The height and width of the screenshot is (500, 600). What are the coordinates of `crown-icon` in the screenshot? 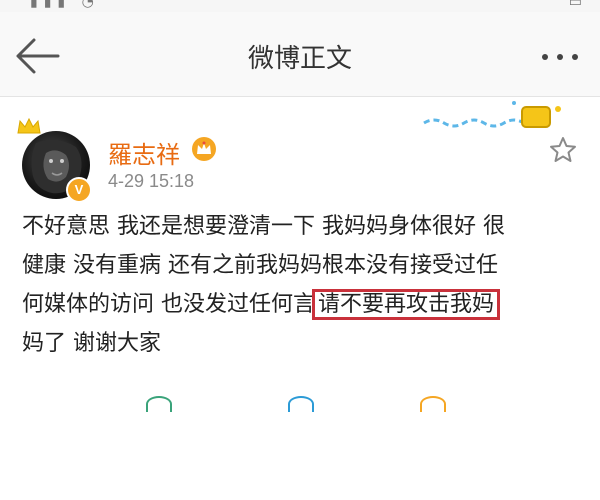 It's located at (204, 149).